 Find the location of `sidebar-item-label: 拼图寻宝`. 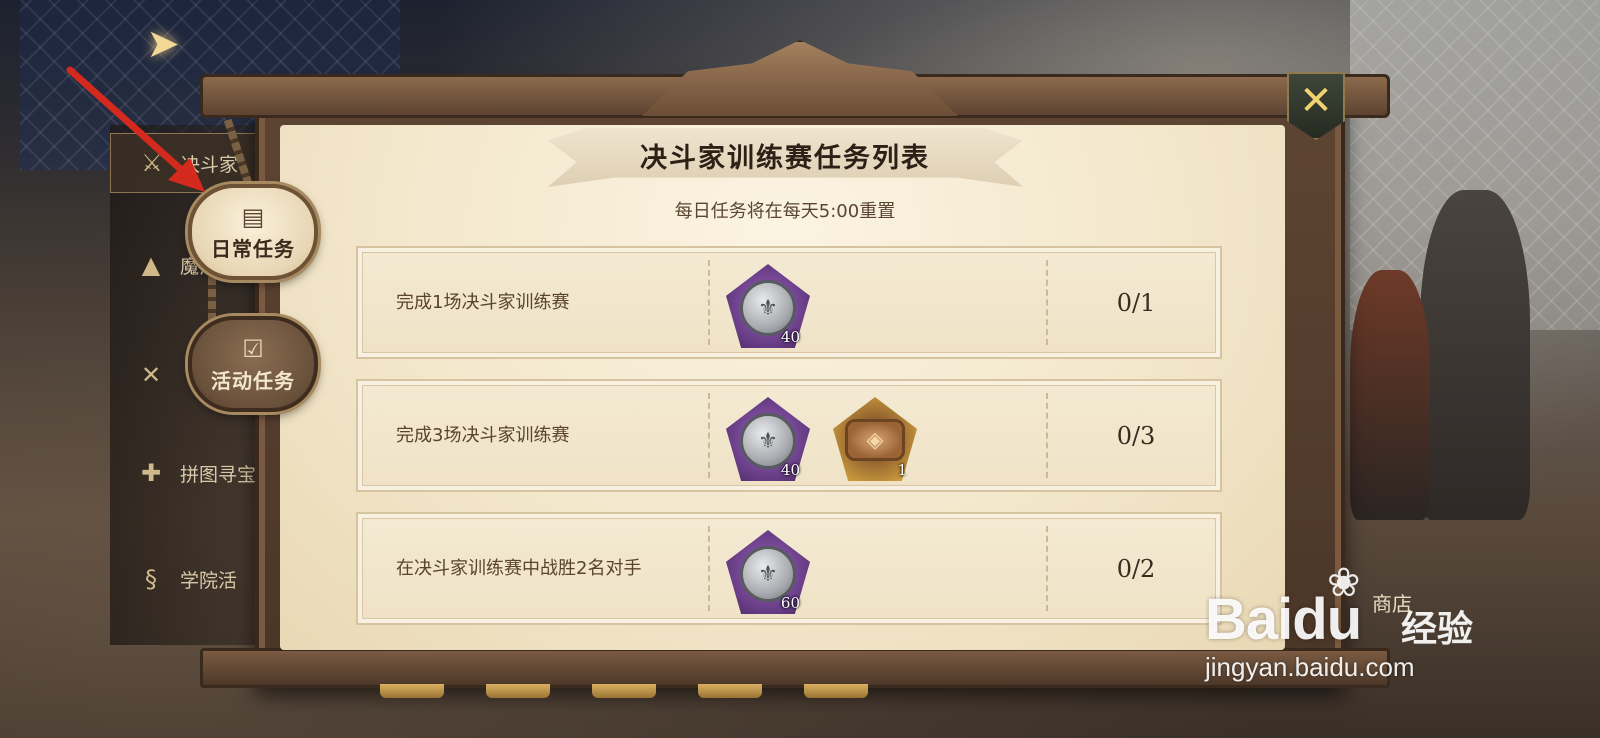

sidebar-item-label: 拼图寻宝 is located at coordinates (218, 474).